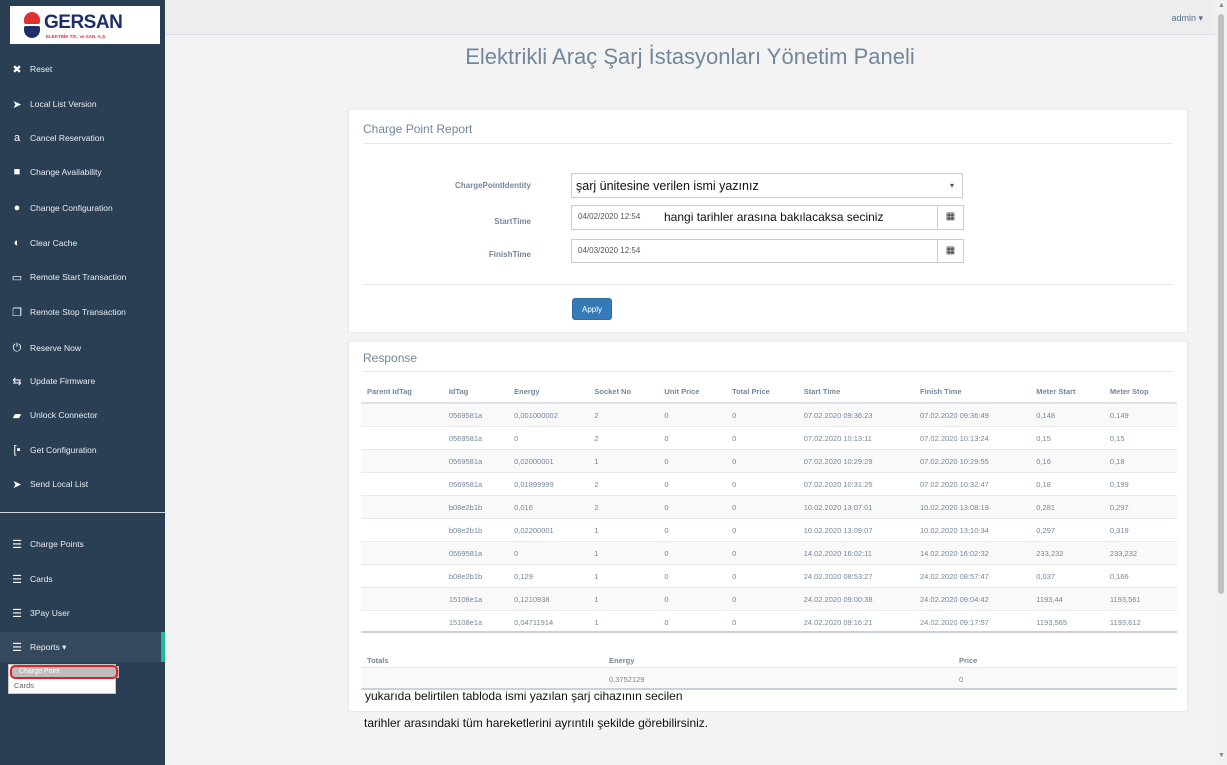 This screenshot has height=765, width=1227. Describe the element at coordinates (475, 530) in the screenshot. I see `table-cell: b08e2b1b` at that location.